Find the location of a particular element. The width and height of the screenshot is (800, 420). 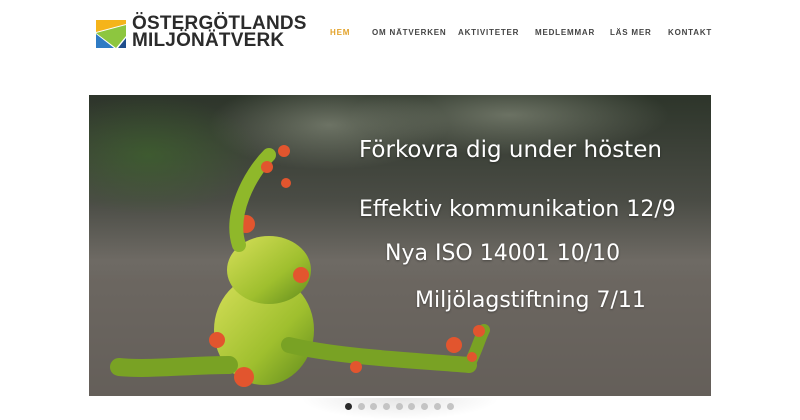

logo-text: ÖSTERGÖTLANDS MILJÖNÄTVERK is located at coordinates (219, 32).